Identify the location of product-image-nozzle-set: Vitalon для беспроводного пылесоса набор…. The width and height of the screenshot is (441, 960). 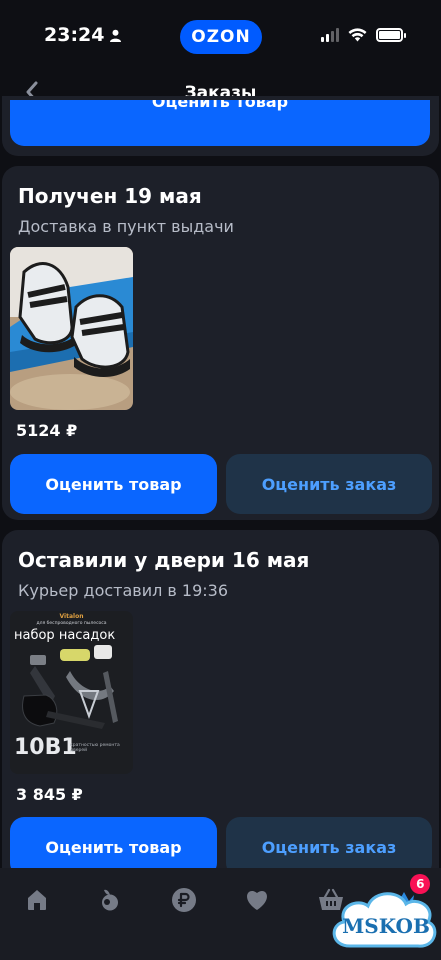
(71, 692).